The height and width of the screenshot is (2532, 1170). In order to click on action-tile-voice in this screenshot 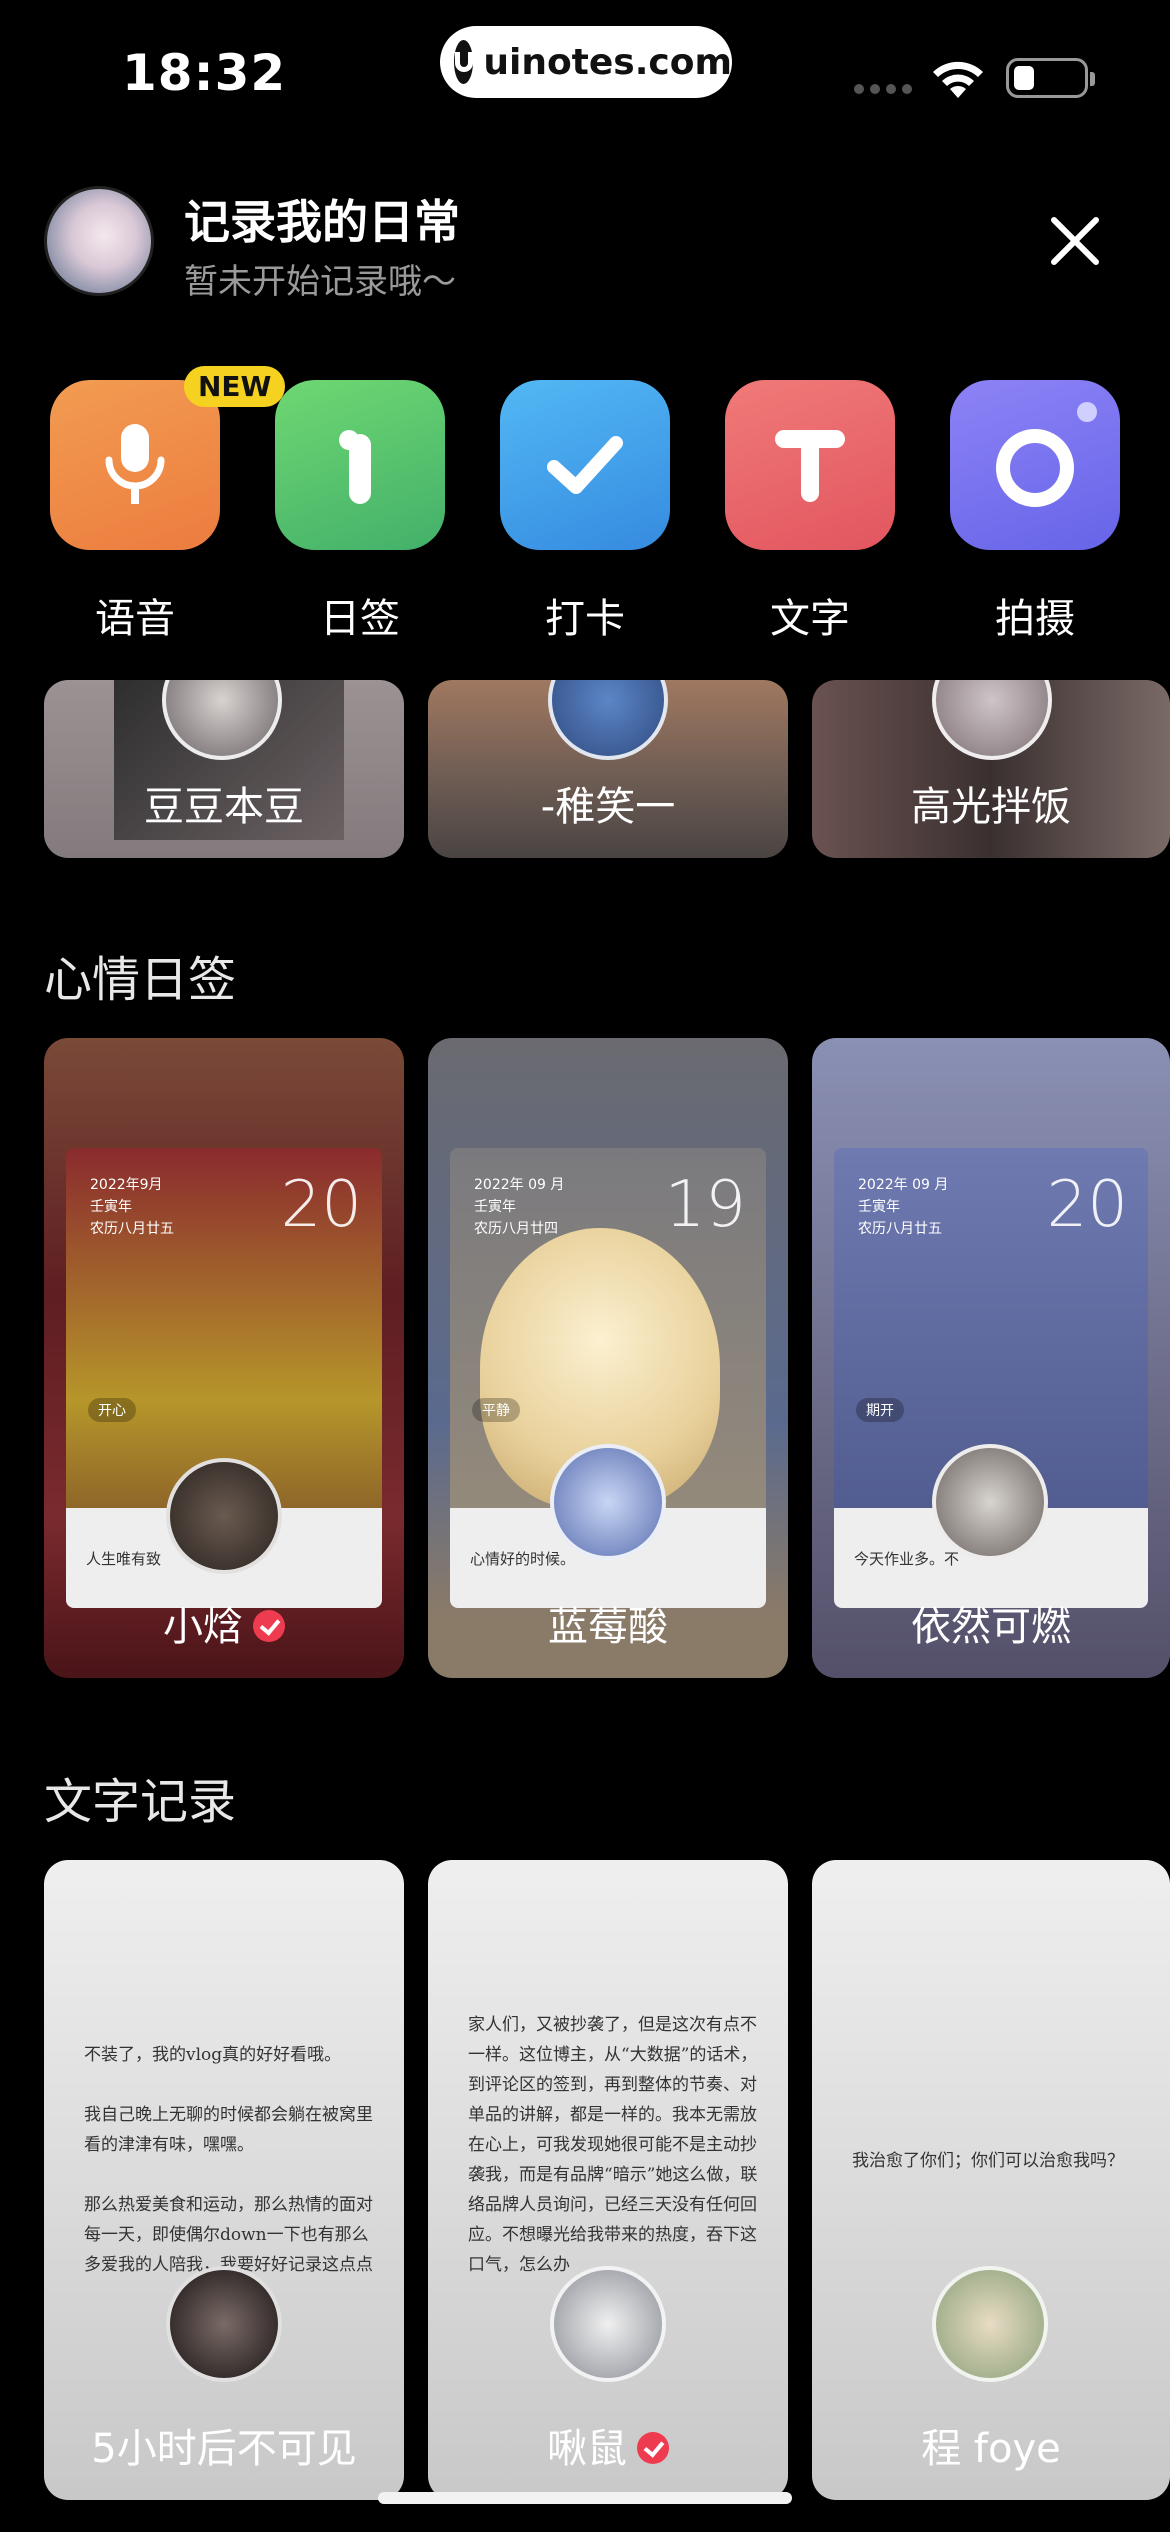, I will do `click(135, 465)`.